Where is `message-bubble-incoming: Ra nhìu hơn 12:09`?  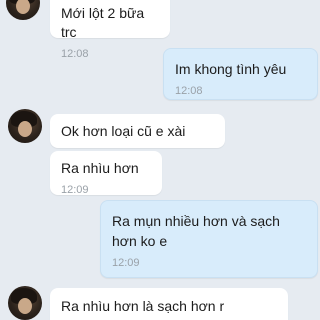 message-bubble-incoming: Ra nhìu hơn 12:09 is located at coordinates (106, 173).